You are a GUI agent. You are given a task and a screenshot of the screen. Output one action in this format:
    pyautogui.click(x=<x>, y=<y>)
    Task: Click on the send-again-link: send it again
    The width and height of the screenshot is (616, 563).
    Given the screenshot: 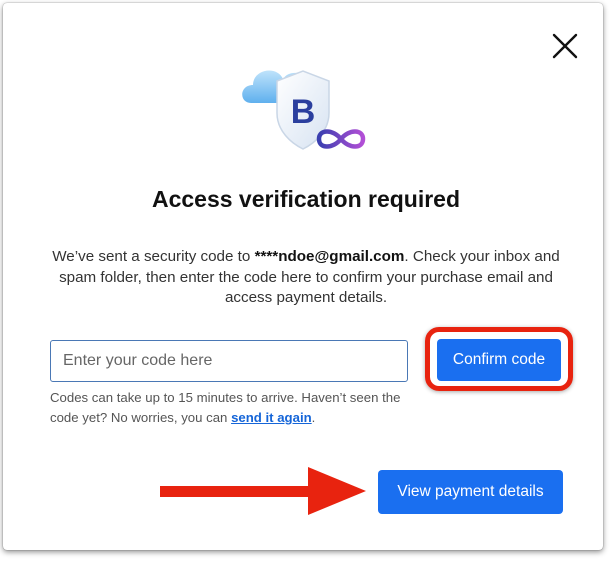 What is the action you would take?
    pyautogui.click(x=271, y=417)
    